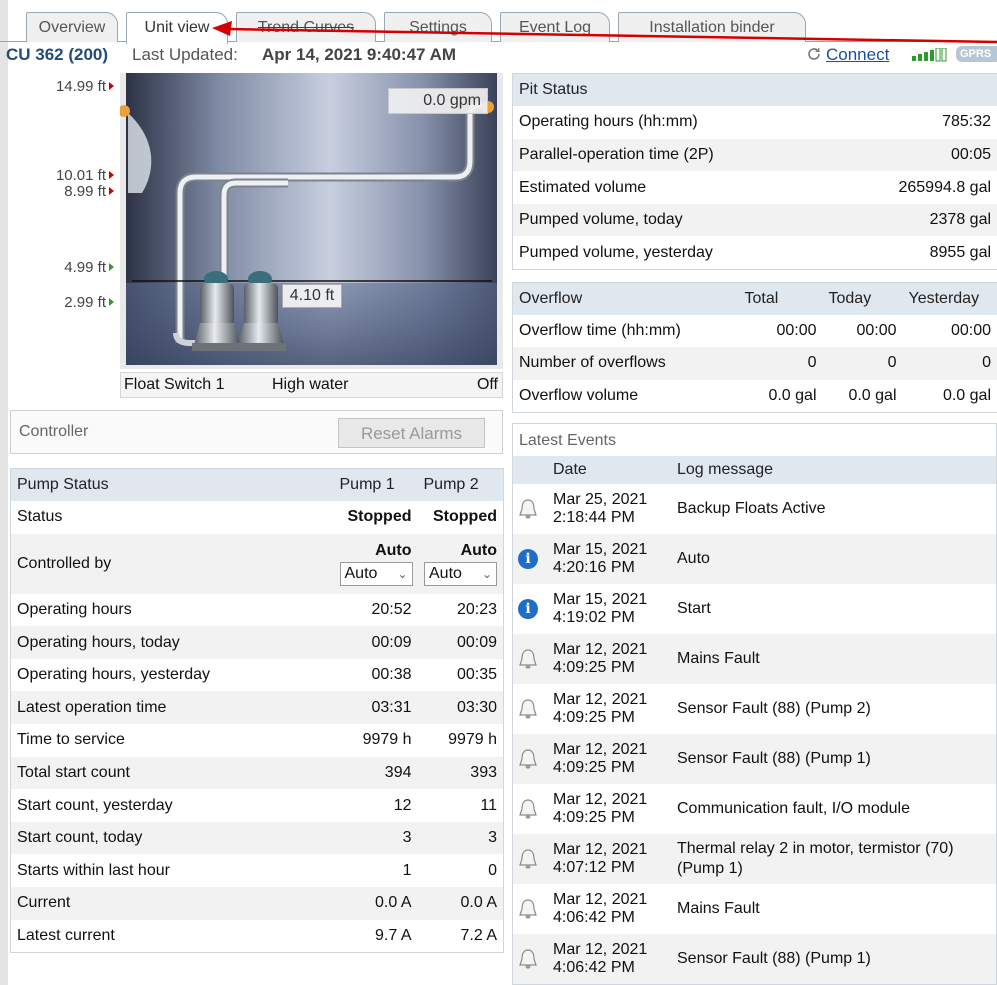 Image resolution: width=997 pixels, height=985 pixels. I want to click on event-time: 4:19:02 PM, so click(594, 617).